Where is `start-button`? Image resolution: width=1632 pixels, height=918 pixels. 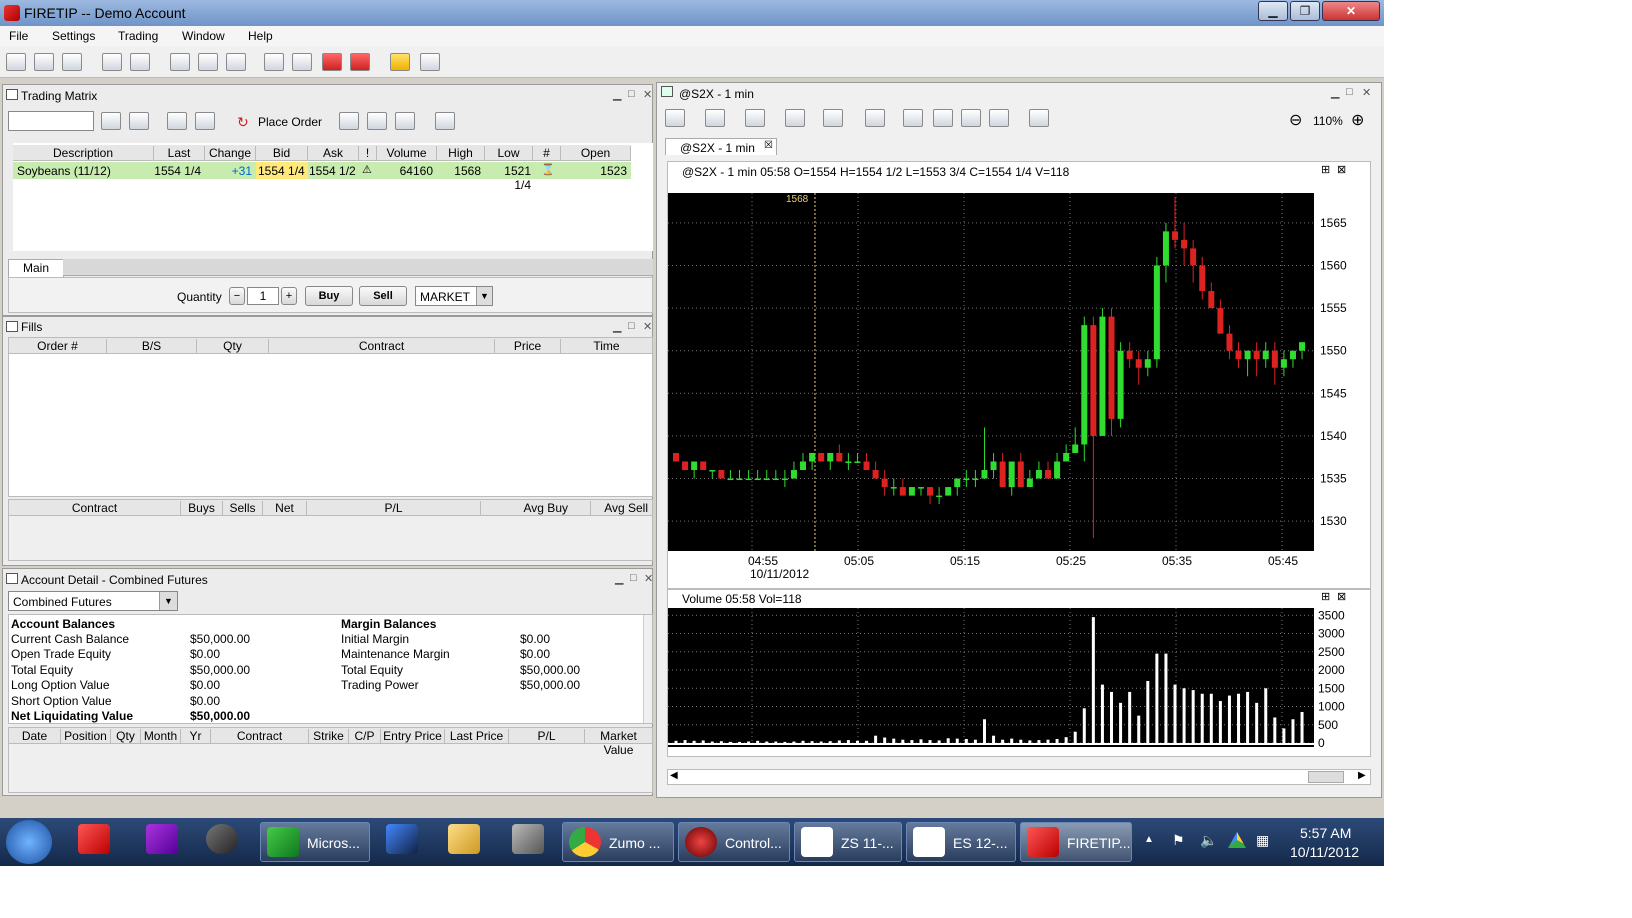
start-button is located at coordinates (29, 842).